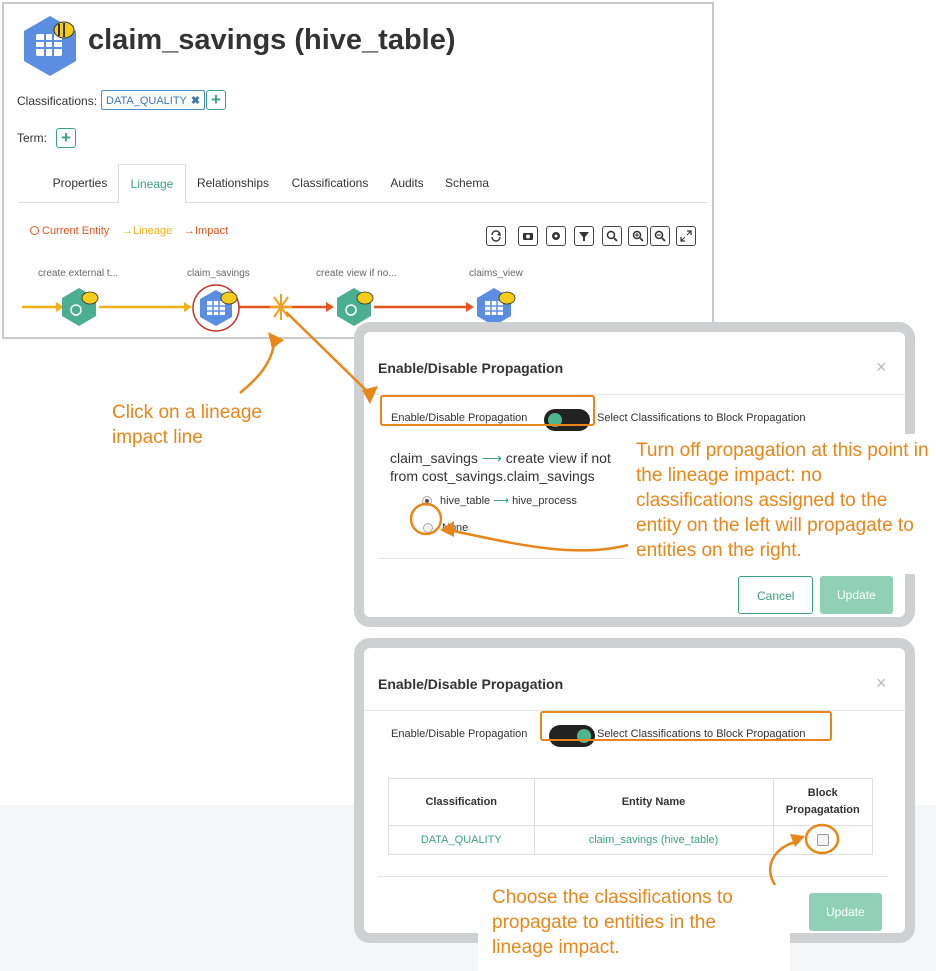  Describe the element at coordinates (496, 307) in the screenshot. I see `table-node` at that location.